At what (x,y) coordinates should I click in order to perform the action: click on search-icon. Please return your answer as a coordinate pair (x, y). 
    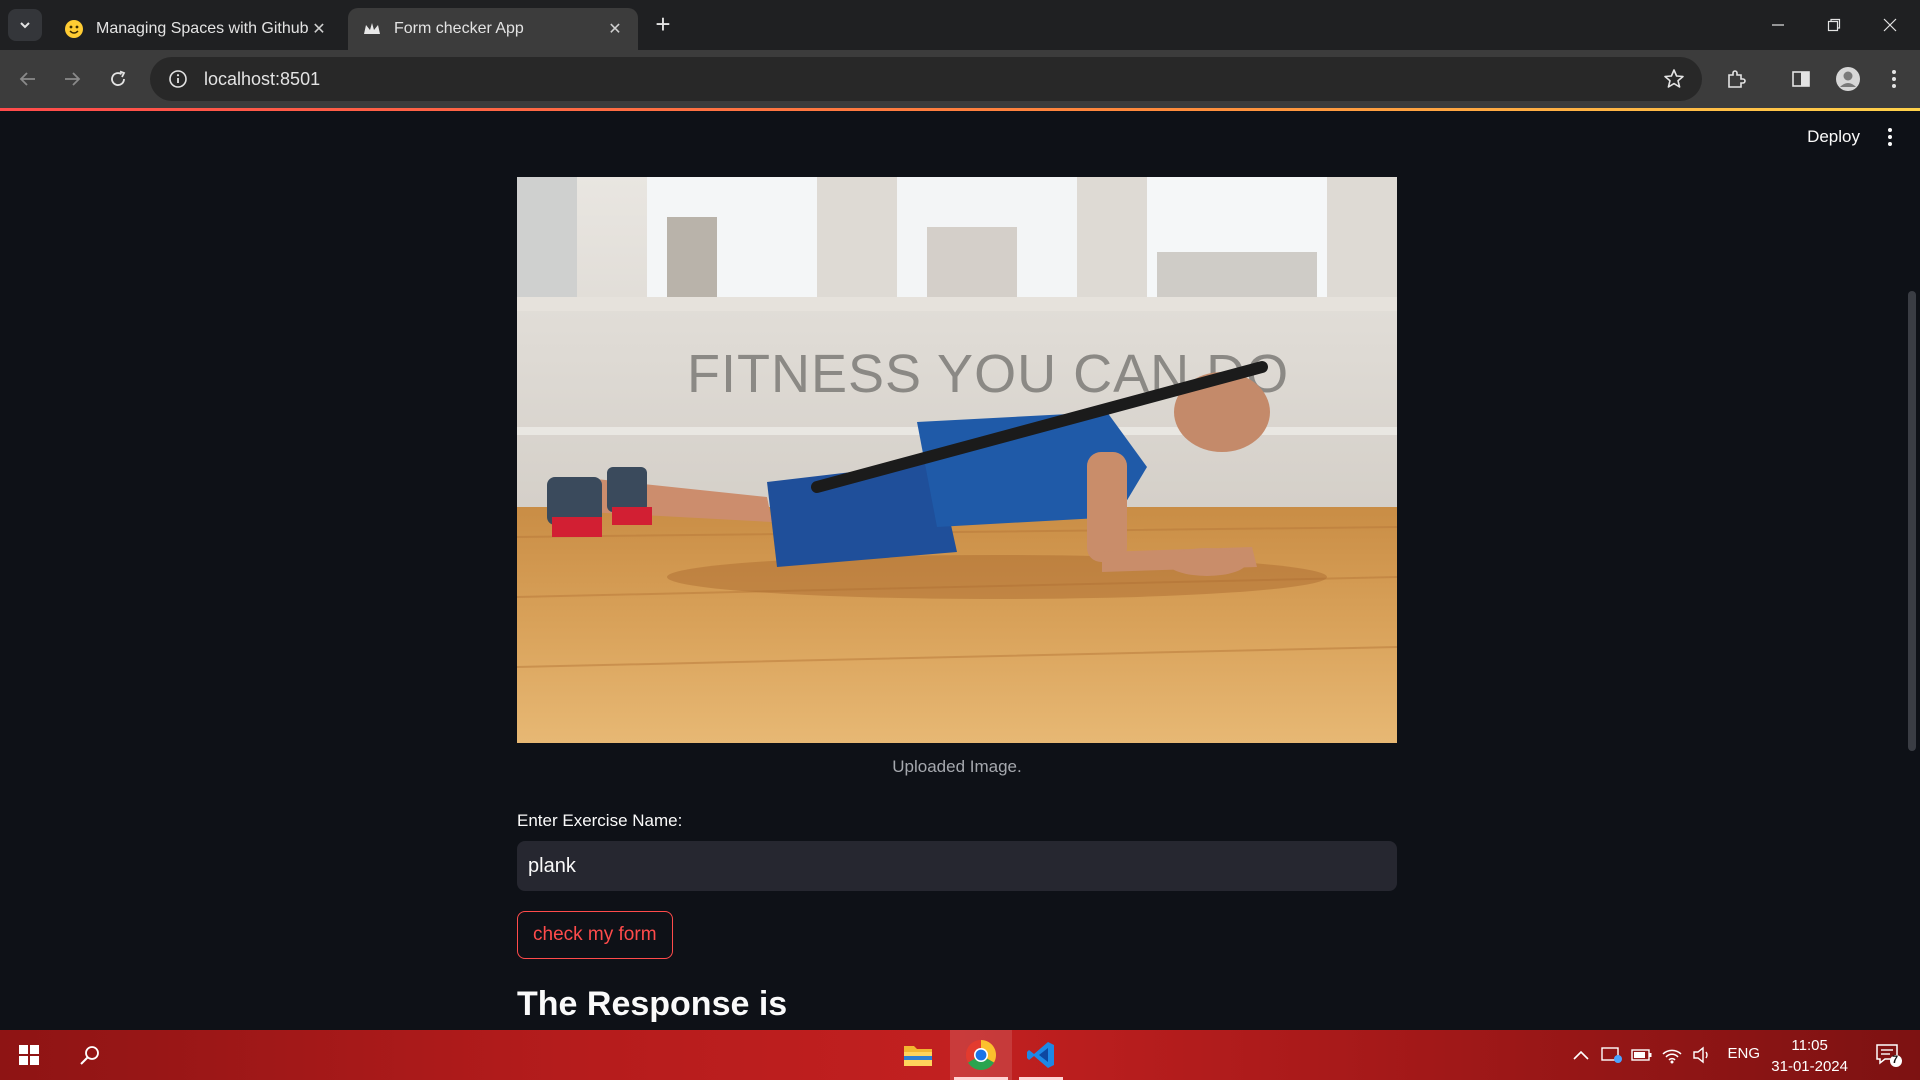
    Looking at the image, I should click on (89, 1055).